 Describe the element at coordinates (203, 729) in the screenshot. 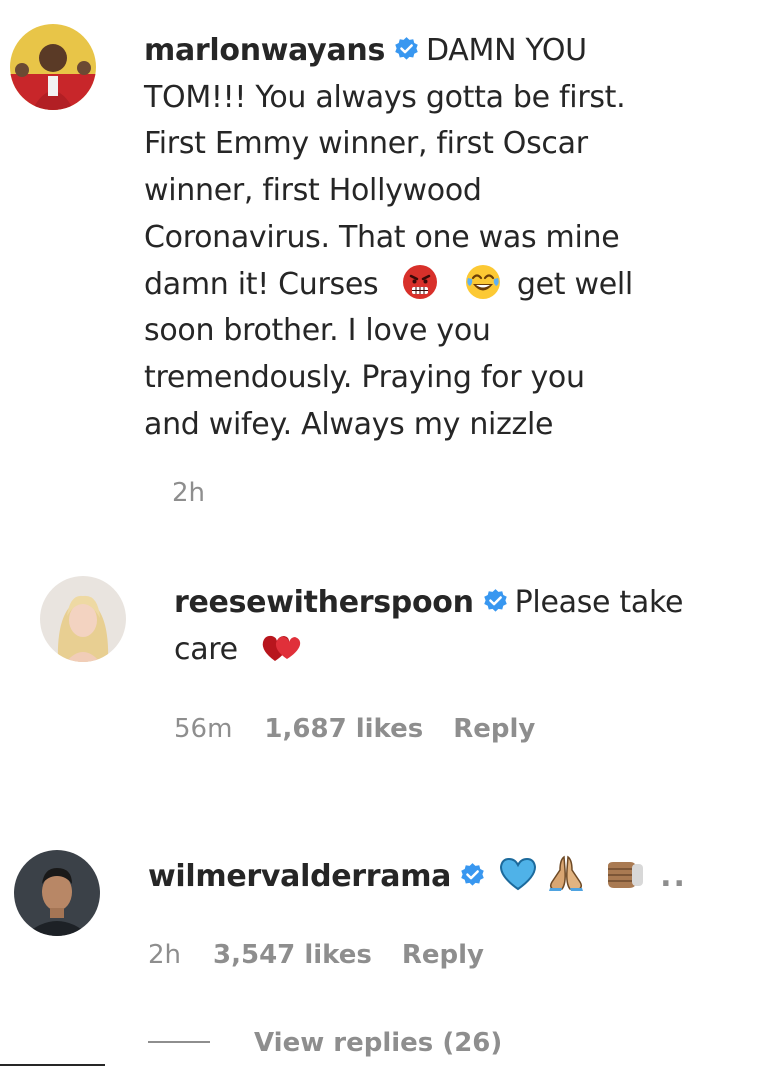

I see `comment-timestamp: 56m` at that location.